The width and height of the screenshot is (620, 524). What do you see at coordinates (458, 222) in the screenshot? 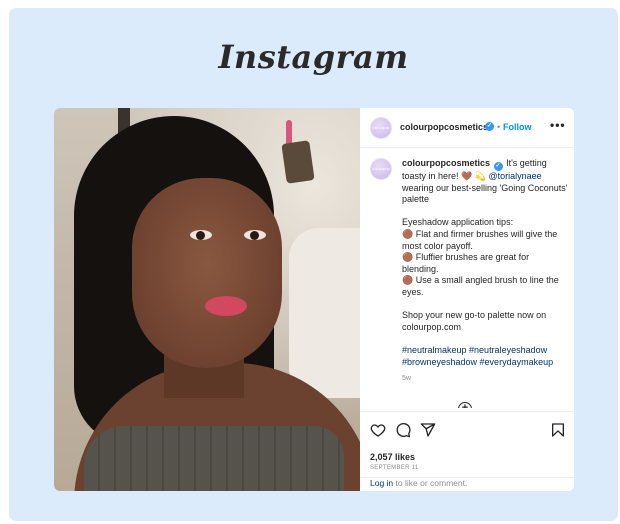
I see `tips-header: Eyeshadow application tips:` at bounding box center [458, 222].